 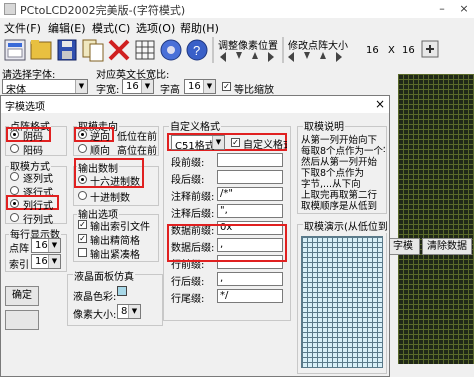 What do you see at coordinates (254, 90) in the screenshot?
I see `ratio-label: 等比缩放` at bounding box center [254, 90].